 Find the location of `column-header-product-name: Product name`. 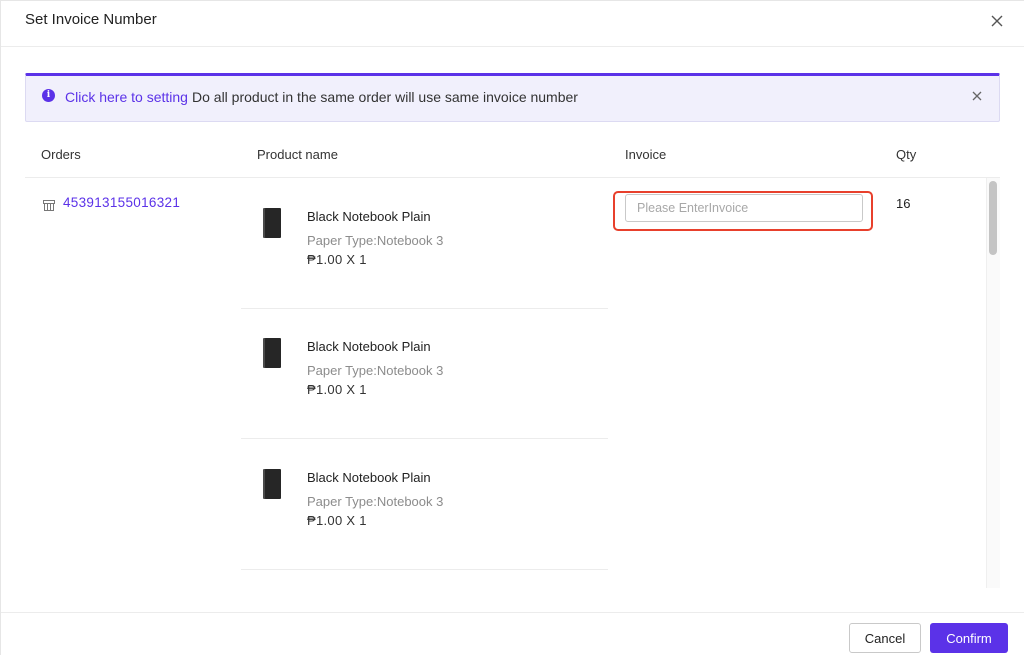

column-header-product-name: Product name is located at coordinates (297, 154).